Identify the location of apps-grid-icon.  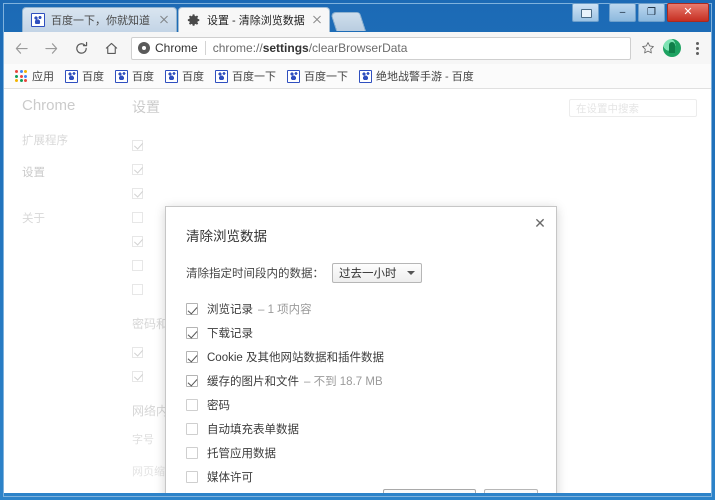
(21, 76).